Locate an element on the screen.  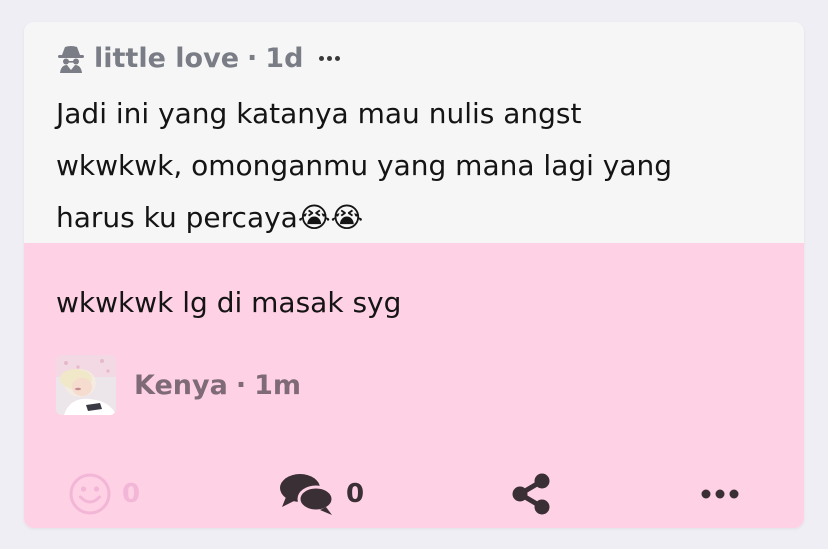
comment-button: 0 is located at coordinates (321, 494).